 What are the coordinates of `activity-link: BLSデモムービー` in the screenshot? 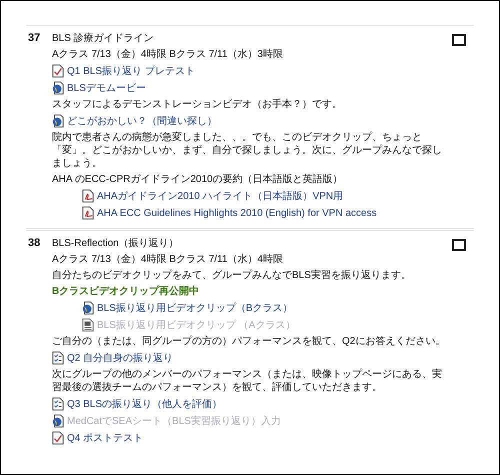 It's located at (106, 88).